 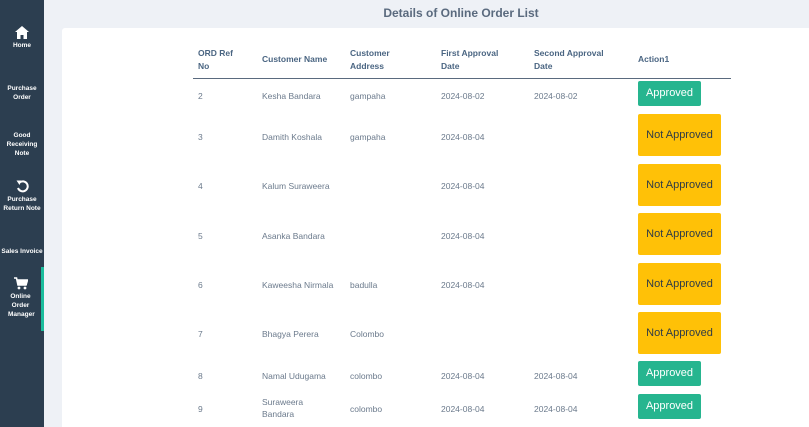 I want to click on sidebar-item-good-receiving-note: Good Receiving Note, so click(x=22, y=144).